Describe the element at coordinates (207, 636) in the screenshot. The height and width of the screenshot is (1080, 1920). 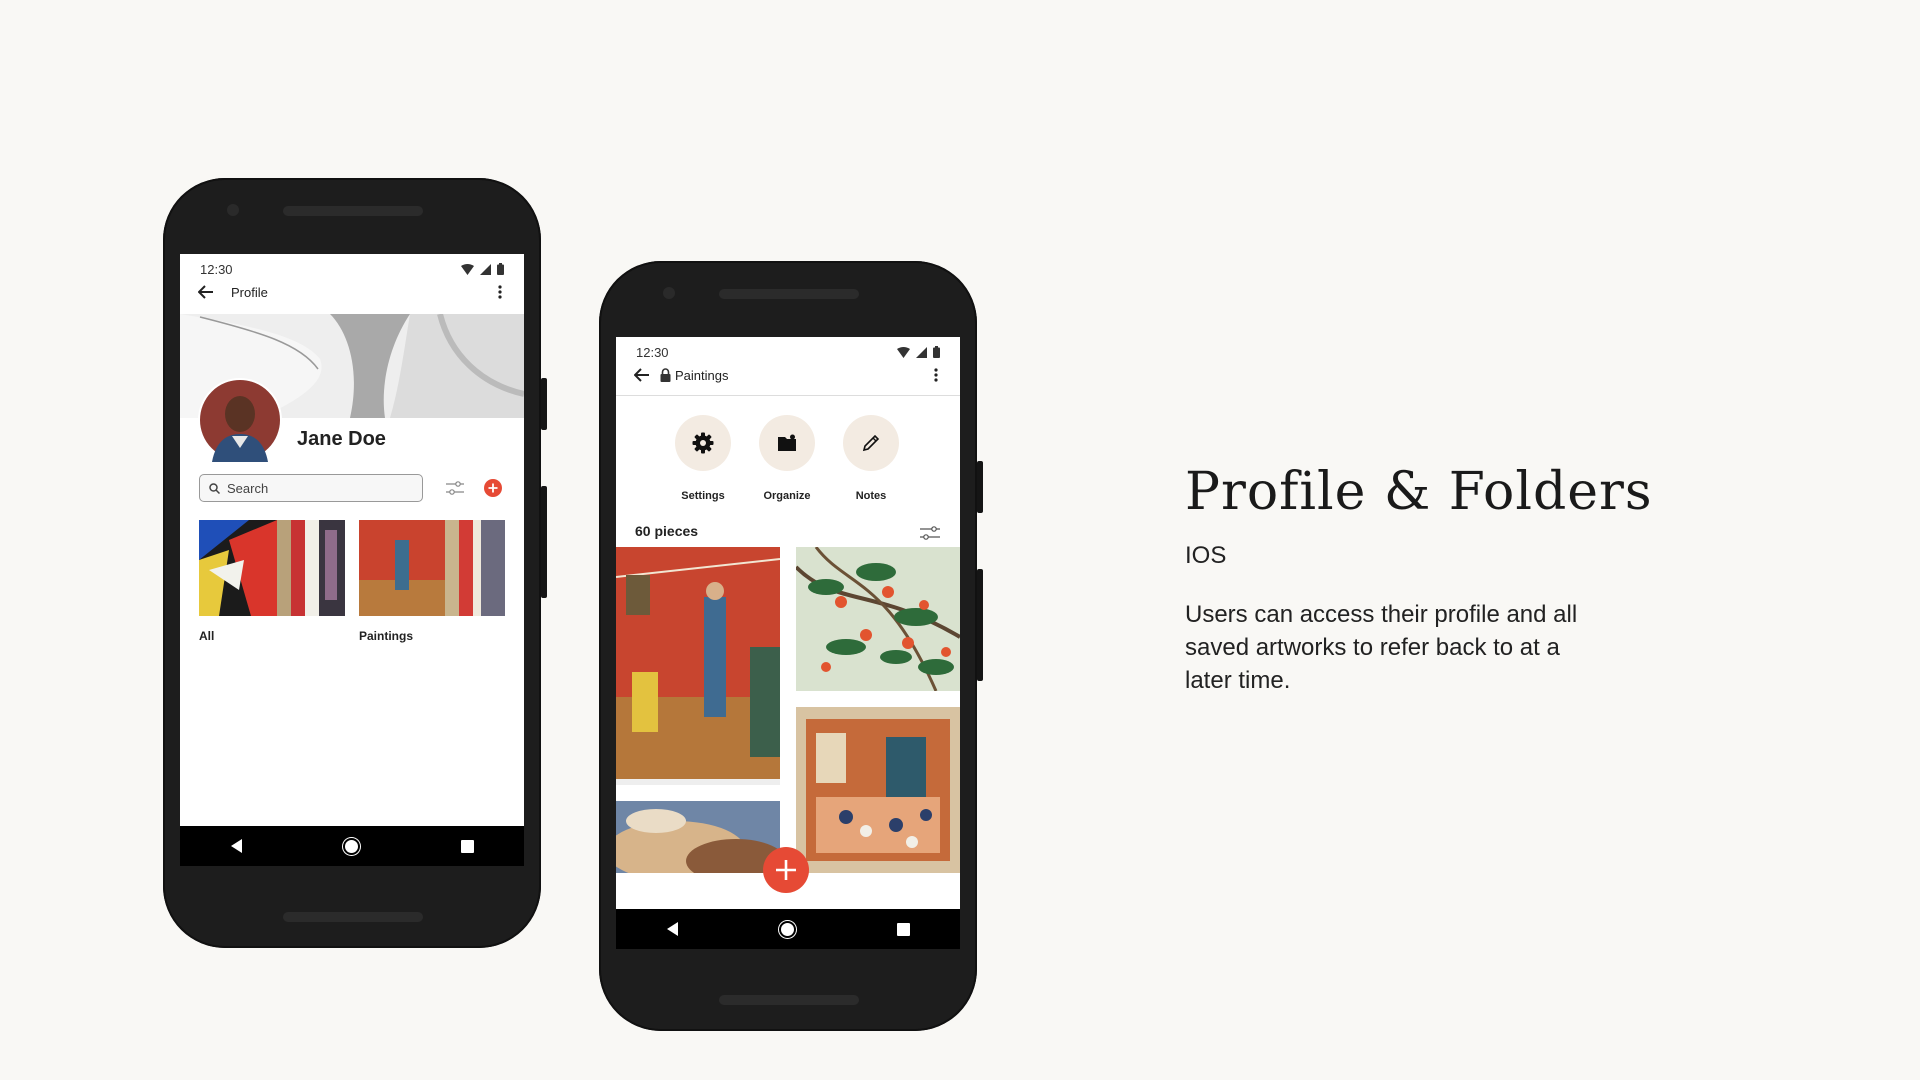
I see `folder-all-label: All` at that location.